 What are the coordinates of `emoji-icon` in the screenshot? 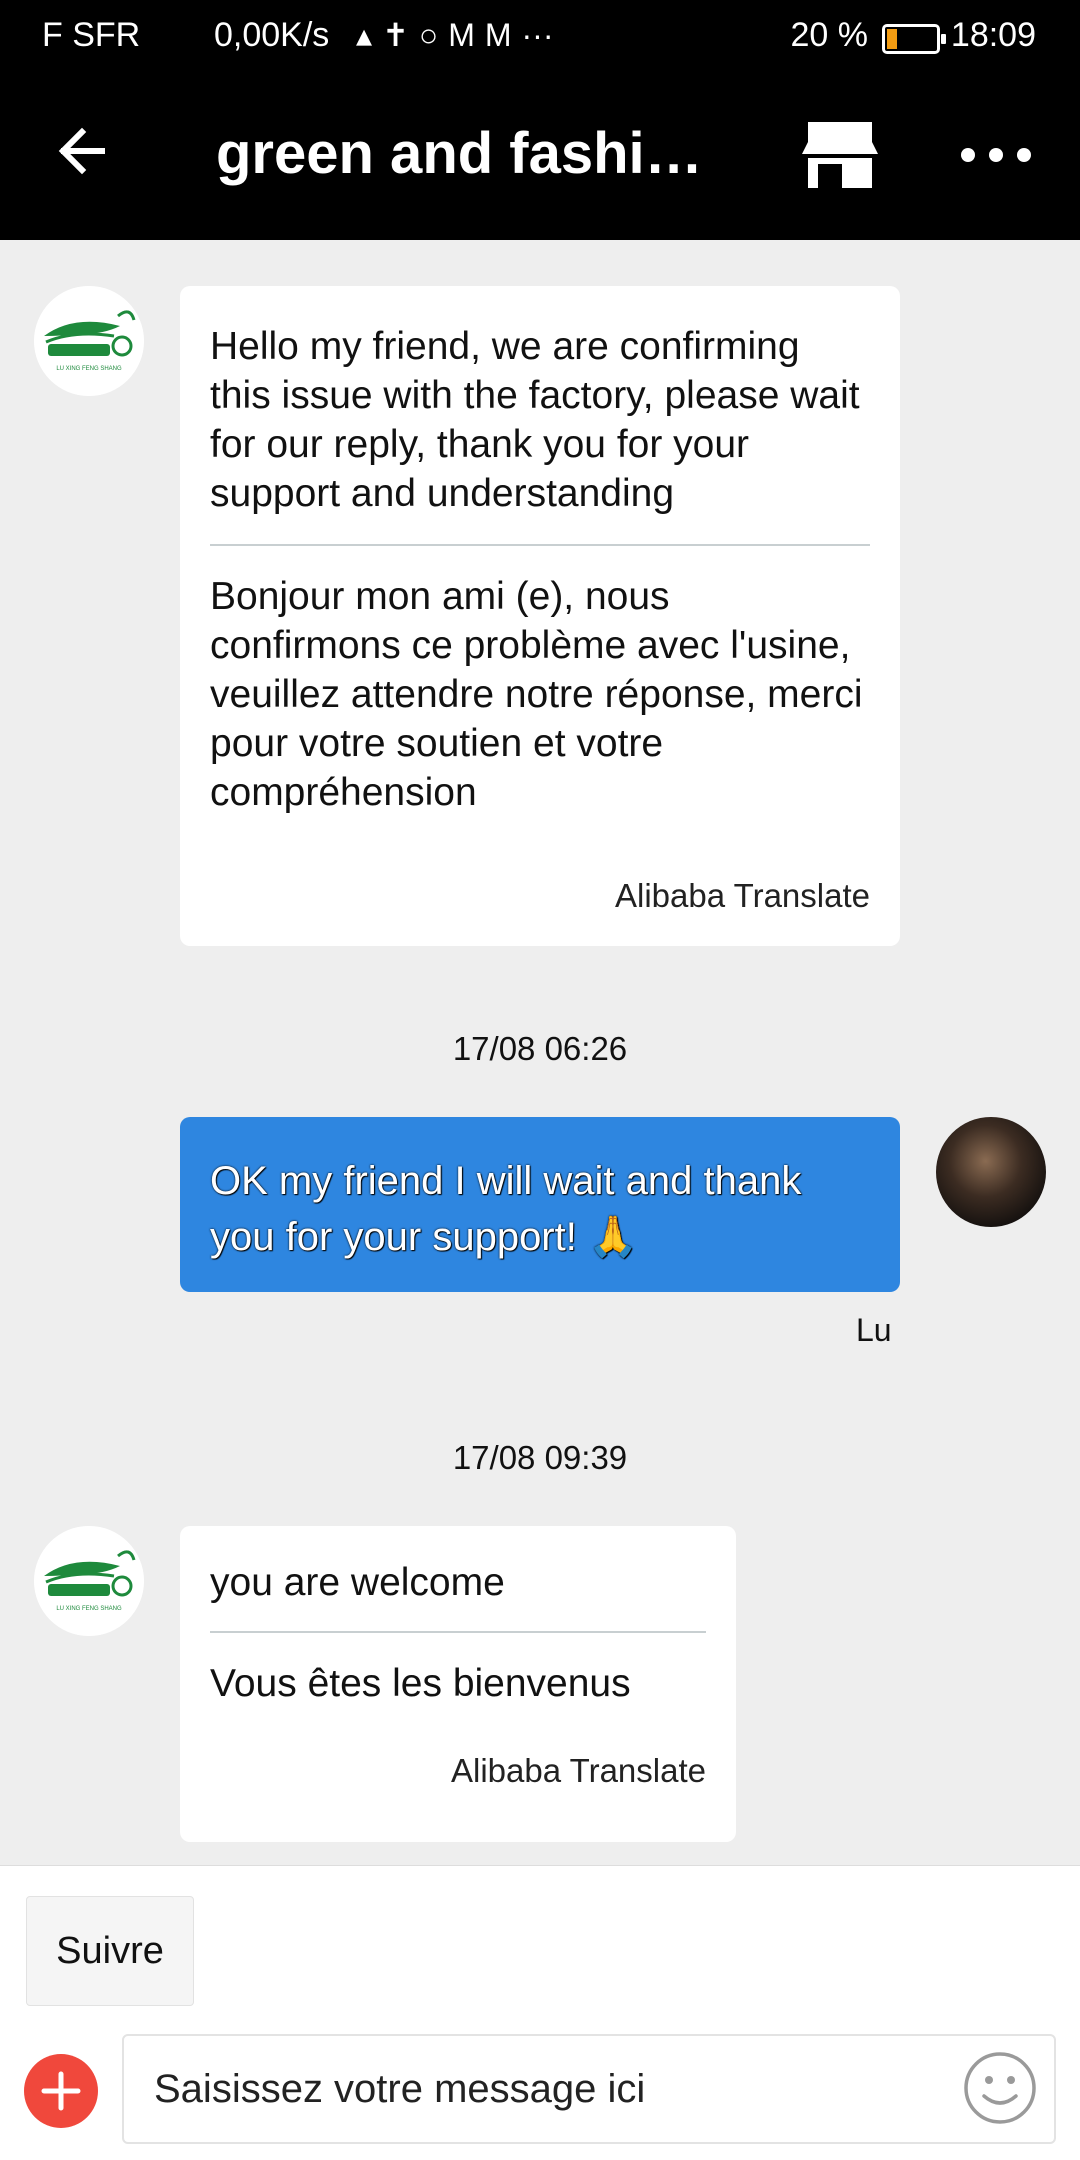 It's located at (1000, 2088).